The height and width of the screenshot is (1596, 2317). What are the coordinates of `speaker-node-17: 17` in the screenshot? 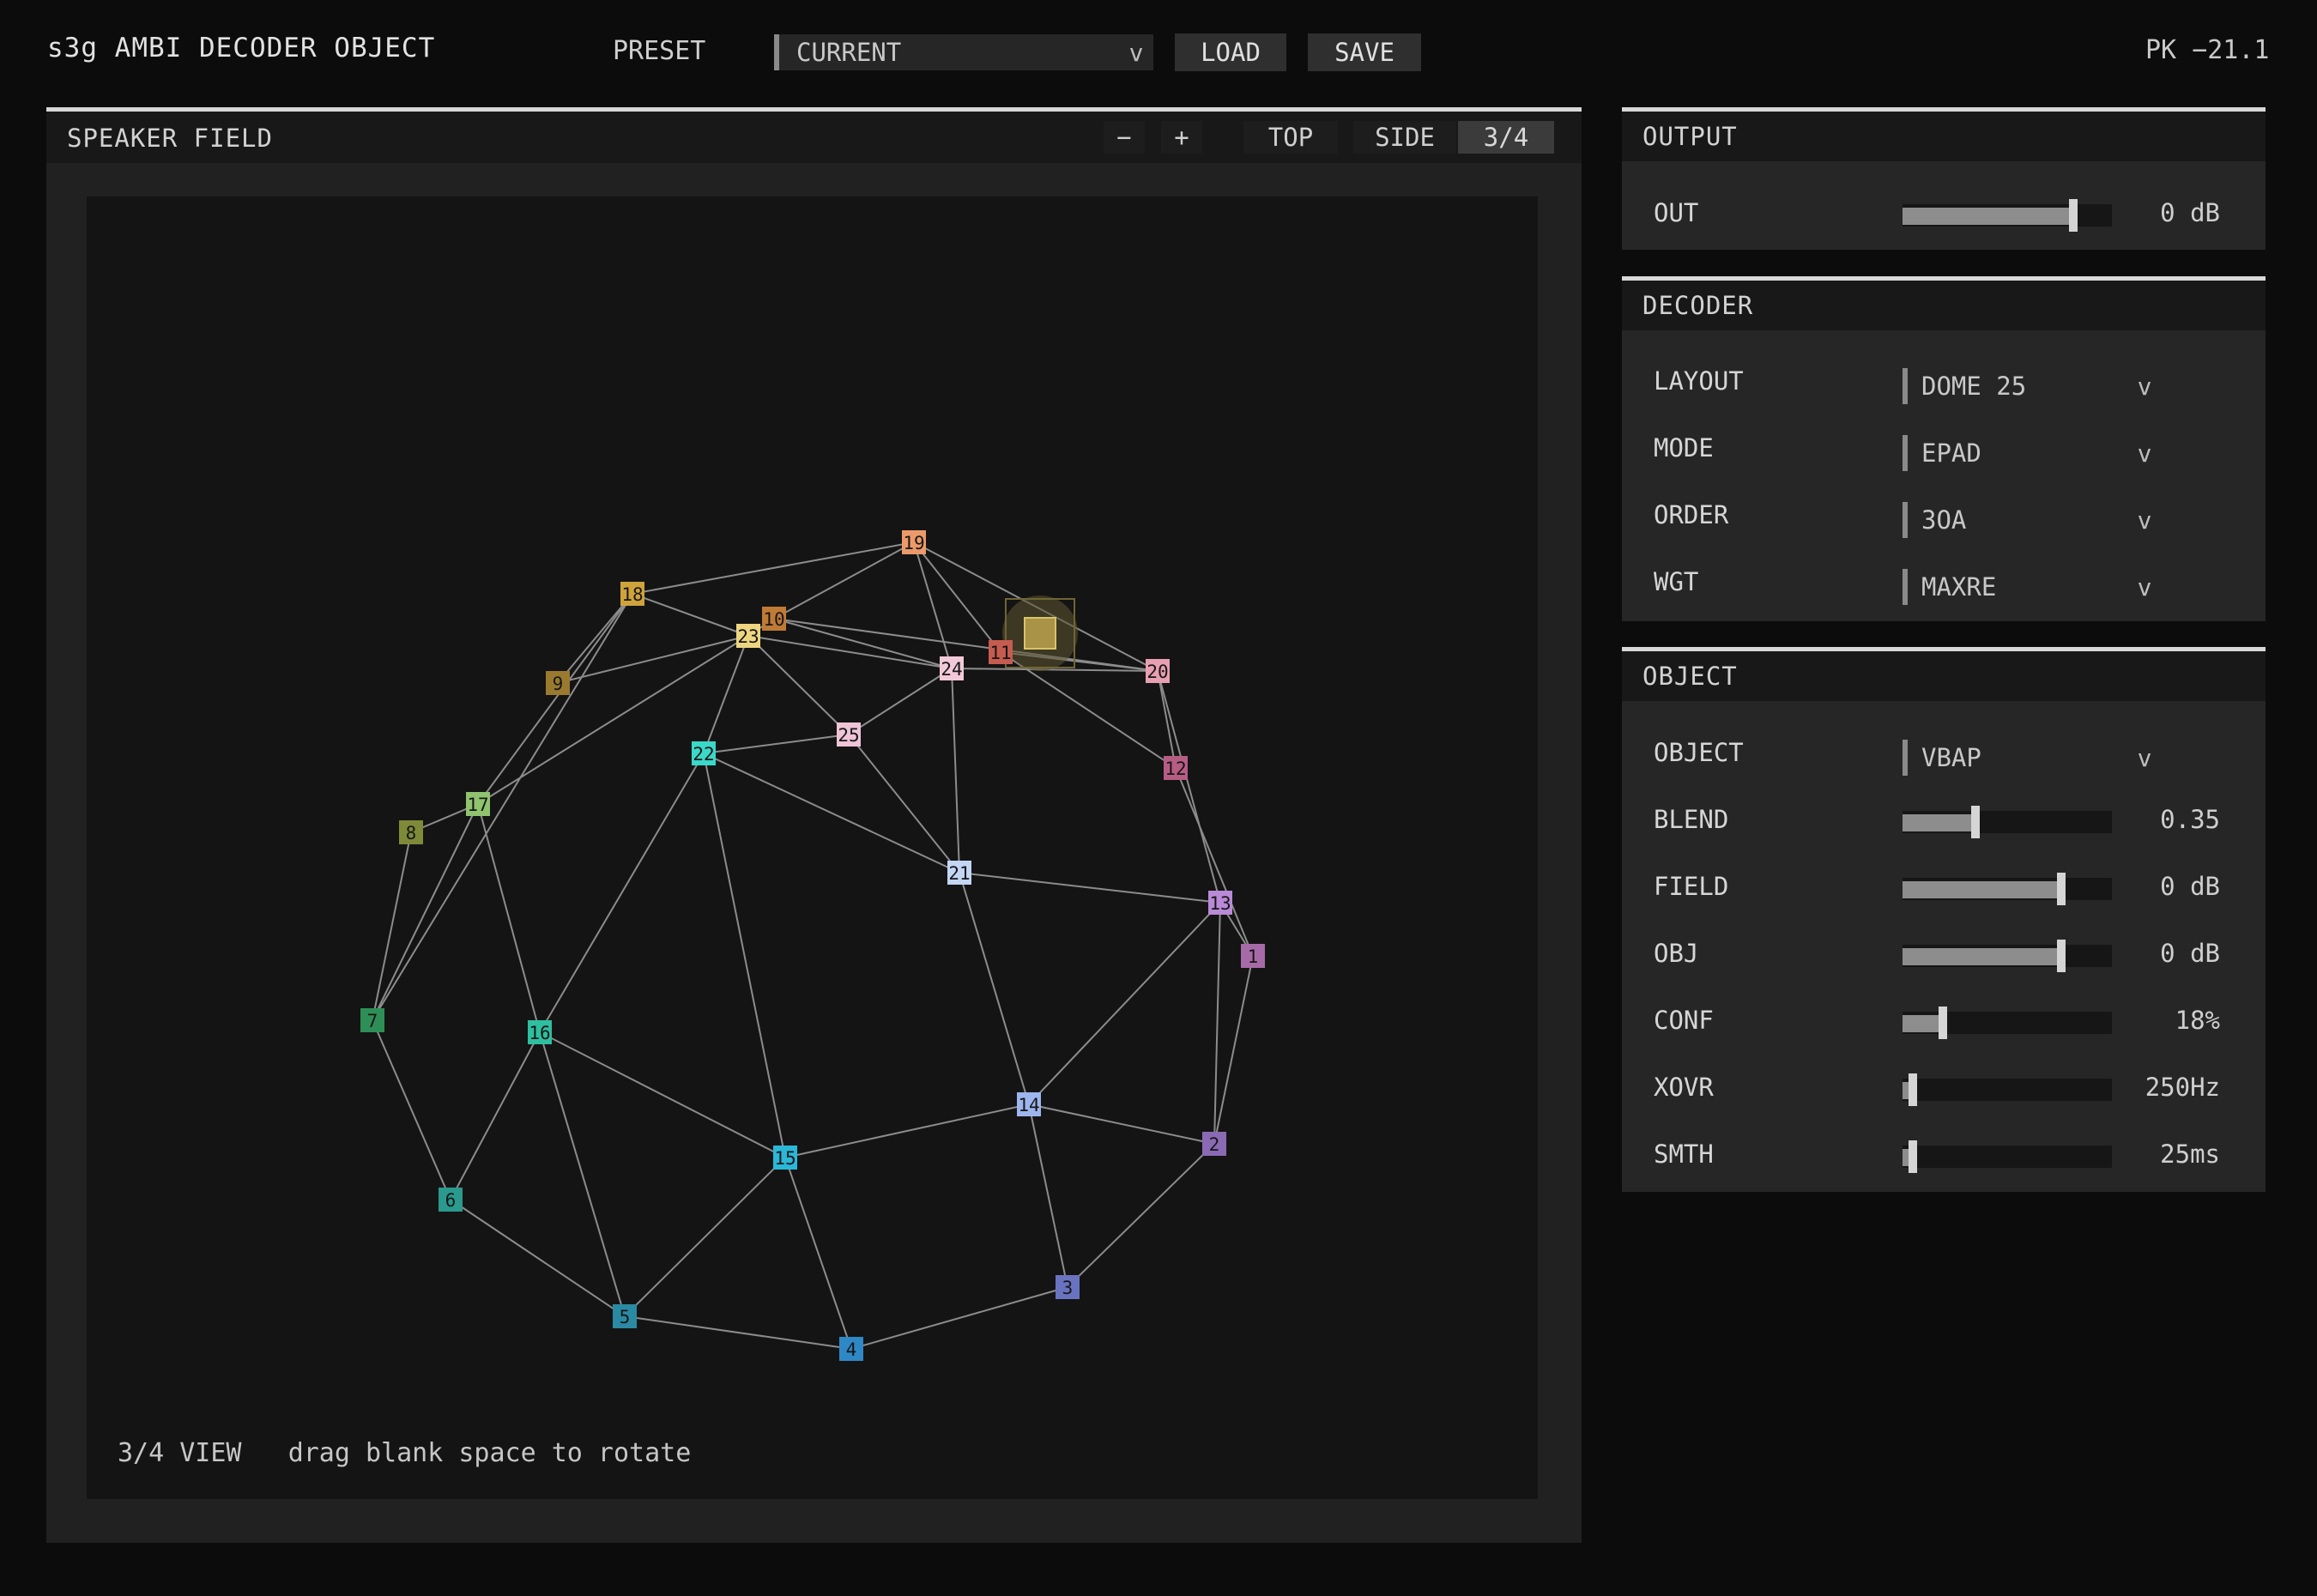 It's located at (478, 804).